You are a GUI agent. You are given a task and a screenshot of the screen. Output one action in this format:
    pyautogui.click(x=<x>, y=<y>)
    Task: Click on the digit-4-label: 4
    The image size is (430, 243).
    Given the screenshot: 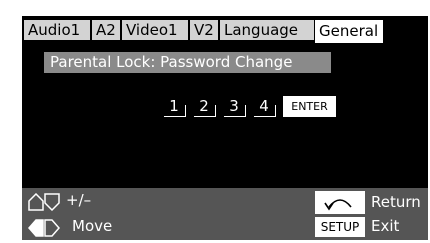 What is the action you would take?
    pyautogui.click(x=264, y=106)
    